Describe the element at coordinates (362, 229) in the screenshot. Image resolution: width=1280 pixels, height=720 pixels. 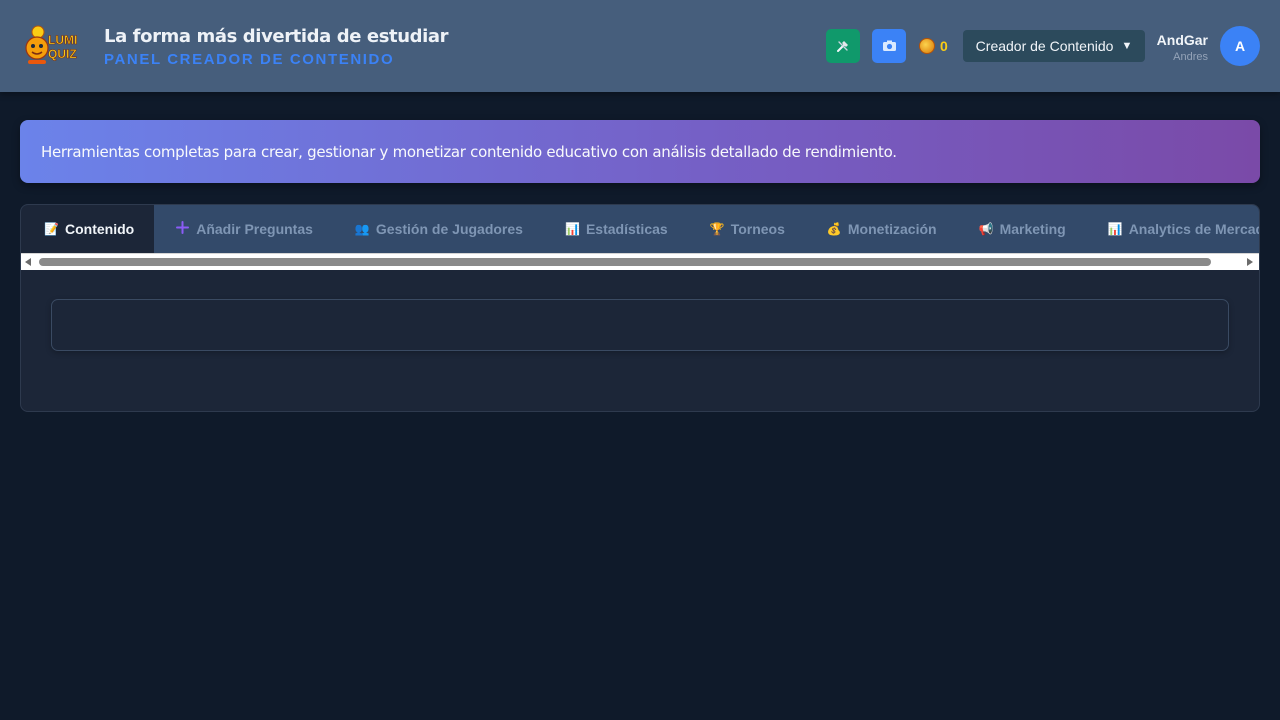
I see `users-icon: 👥` at that location.